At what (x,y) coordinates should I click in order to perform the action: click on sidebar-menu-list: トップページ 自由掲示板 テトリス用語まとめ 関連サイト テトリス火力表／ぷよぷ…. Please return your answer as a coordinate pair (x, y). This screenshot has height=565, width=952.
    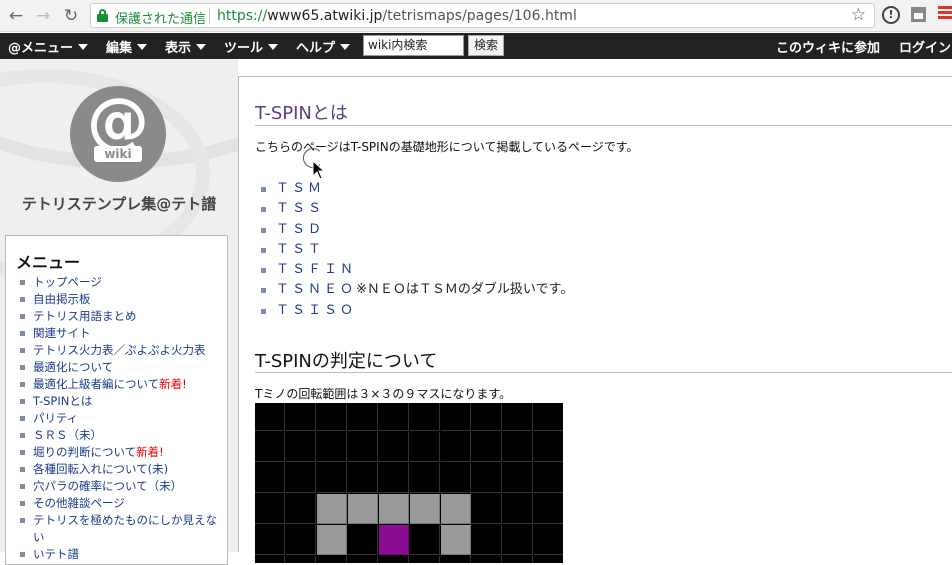
    Looking at the image, I should click on (122, 418).